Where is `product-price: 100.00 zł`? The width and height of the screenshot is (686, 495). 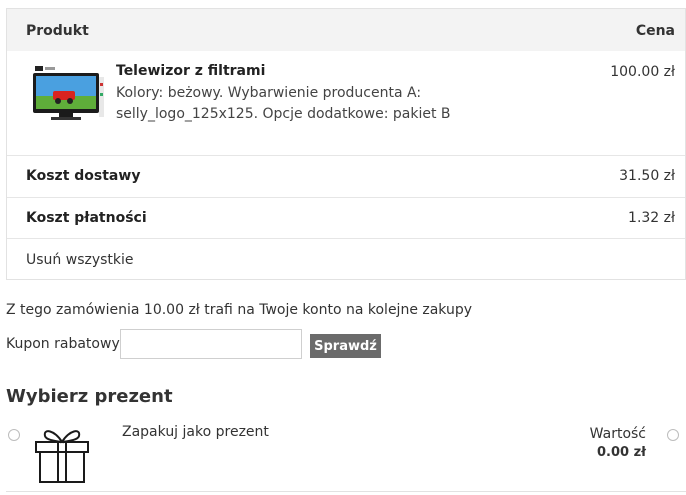 product-price: 100.00 zł is located at coordinates (642, 72).